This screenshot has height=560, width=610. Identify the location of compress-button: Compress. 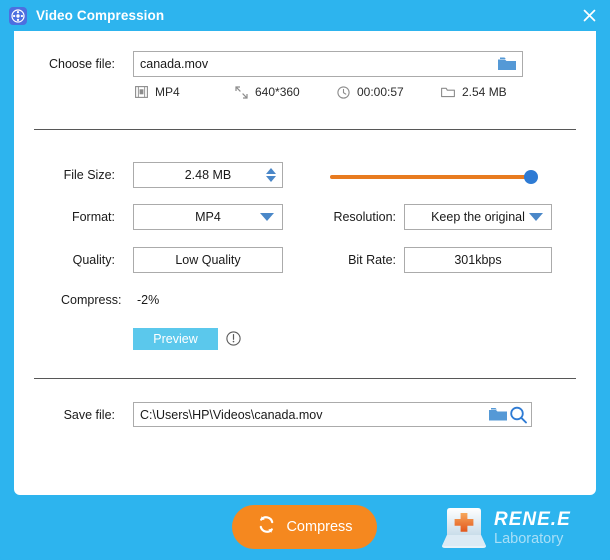
(304, 527).